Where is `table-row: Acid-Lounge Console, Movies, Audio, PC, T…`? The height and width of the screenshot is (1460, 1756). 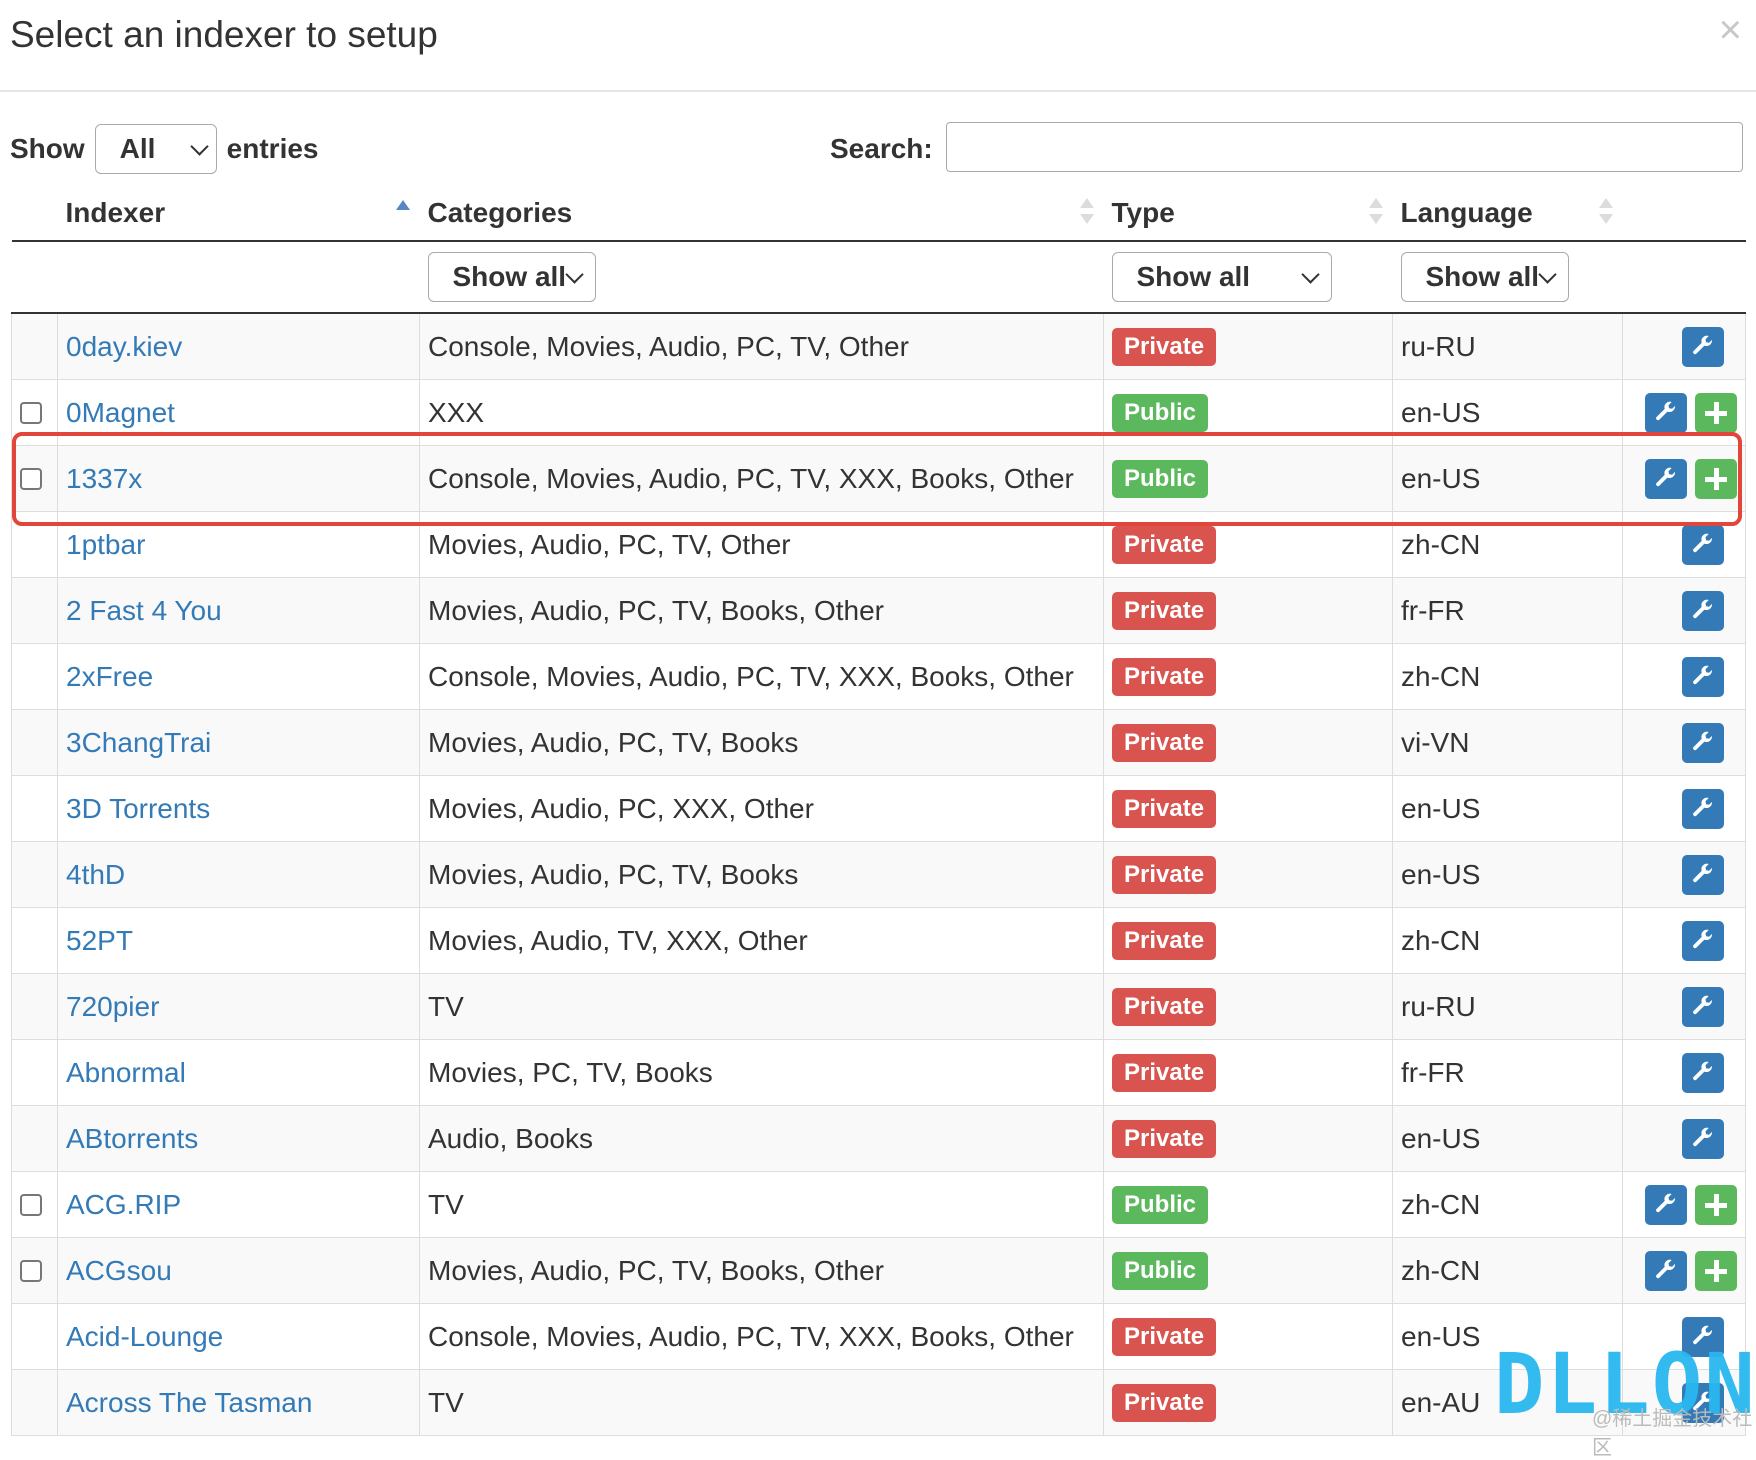 table-row: Acid-Lounge Console, Movies, Audio, PC, T… is located at coordinates (878, 1336).